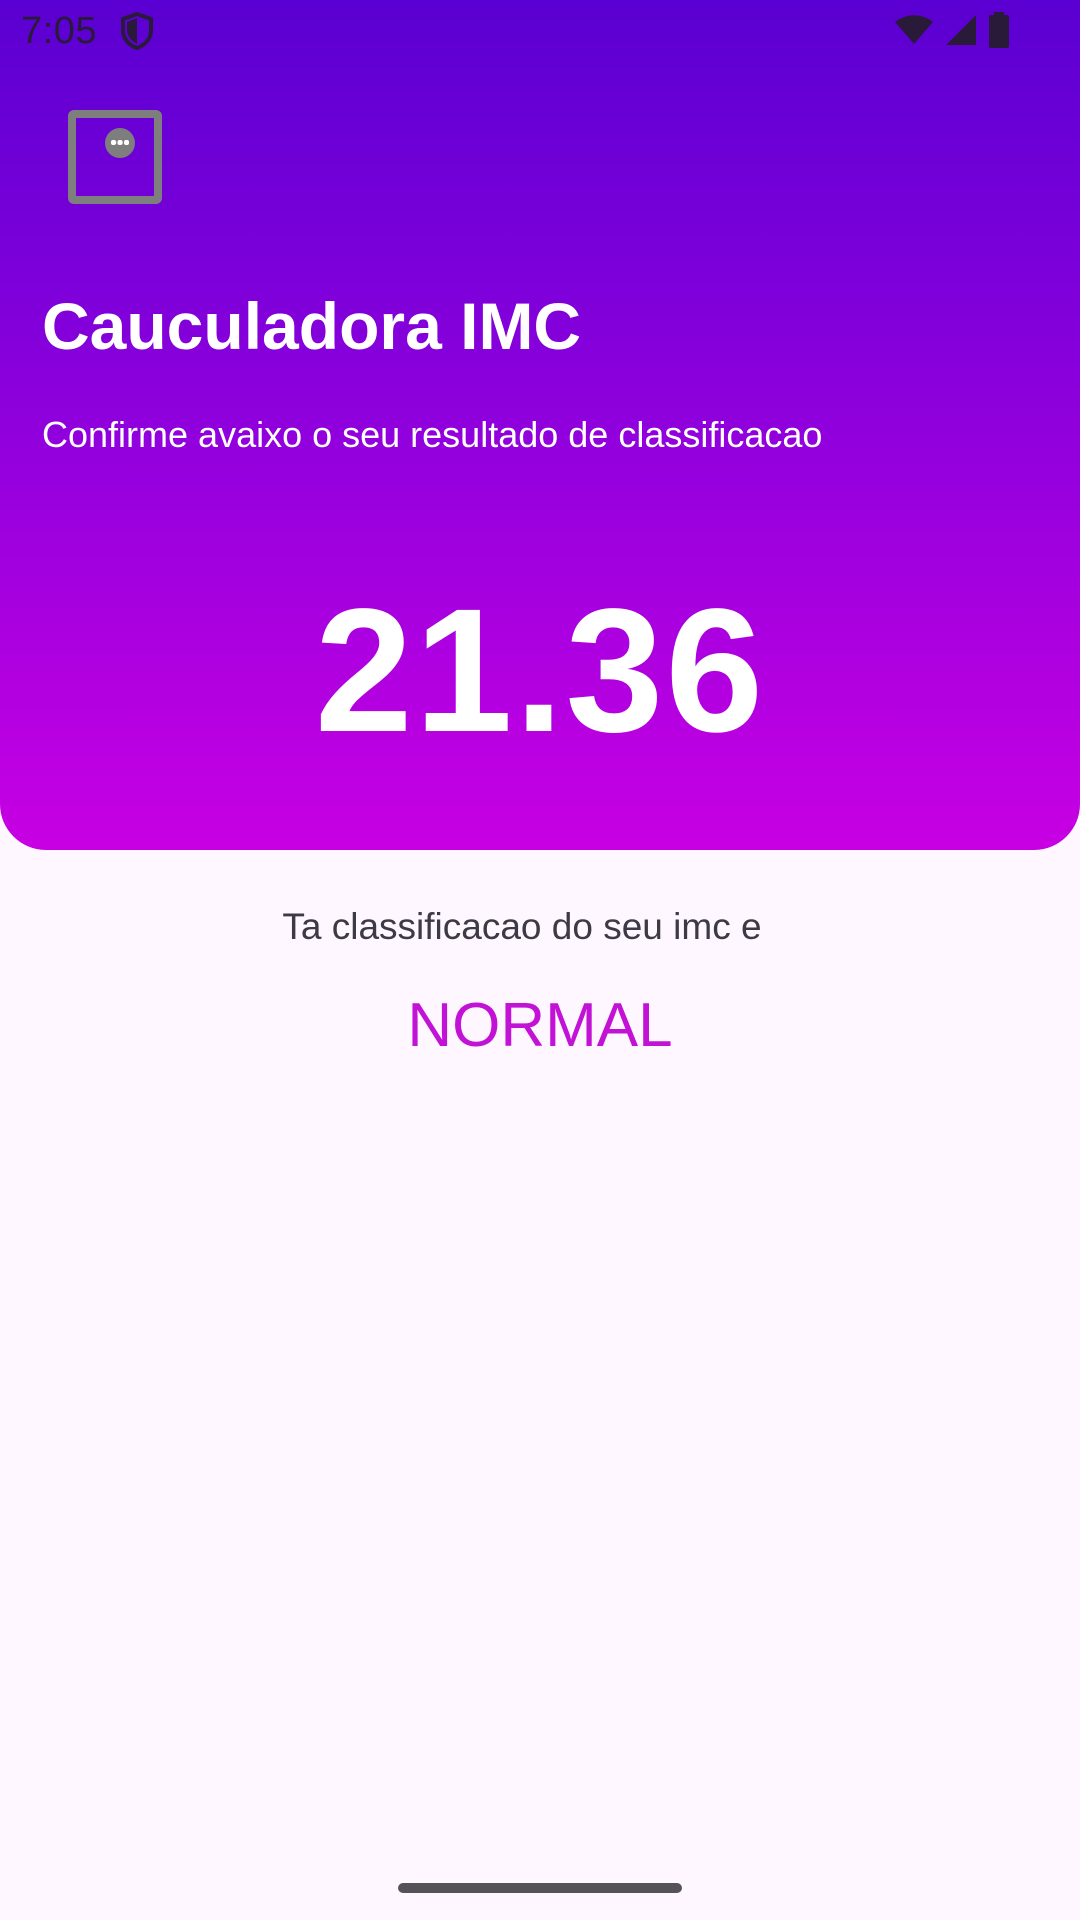  Describe the element at coordinates (540, 671) in the screenshot. I see `imc-value: 21.36` at that location.